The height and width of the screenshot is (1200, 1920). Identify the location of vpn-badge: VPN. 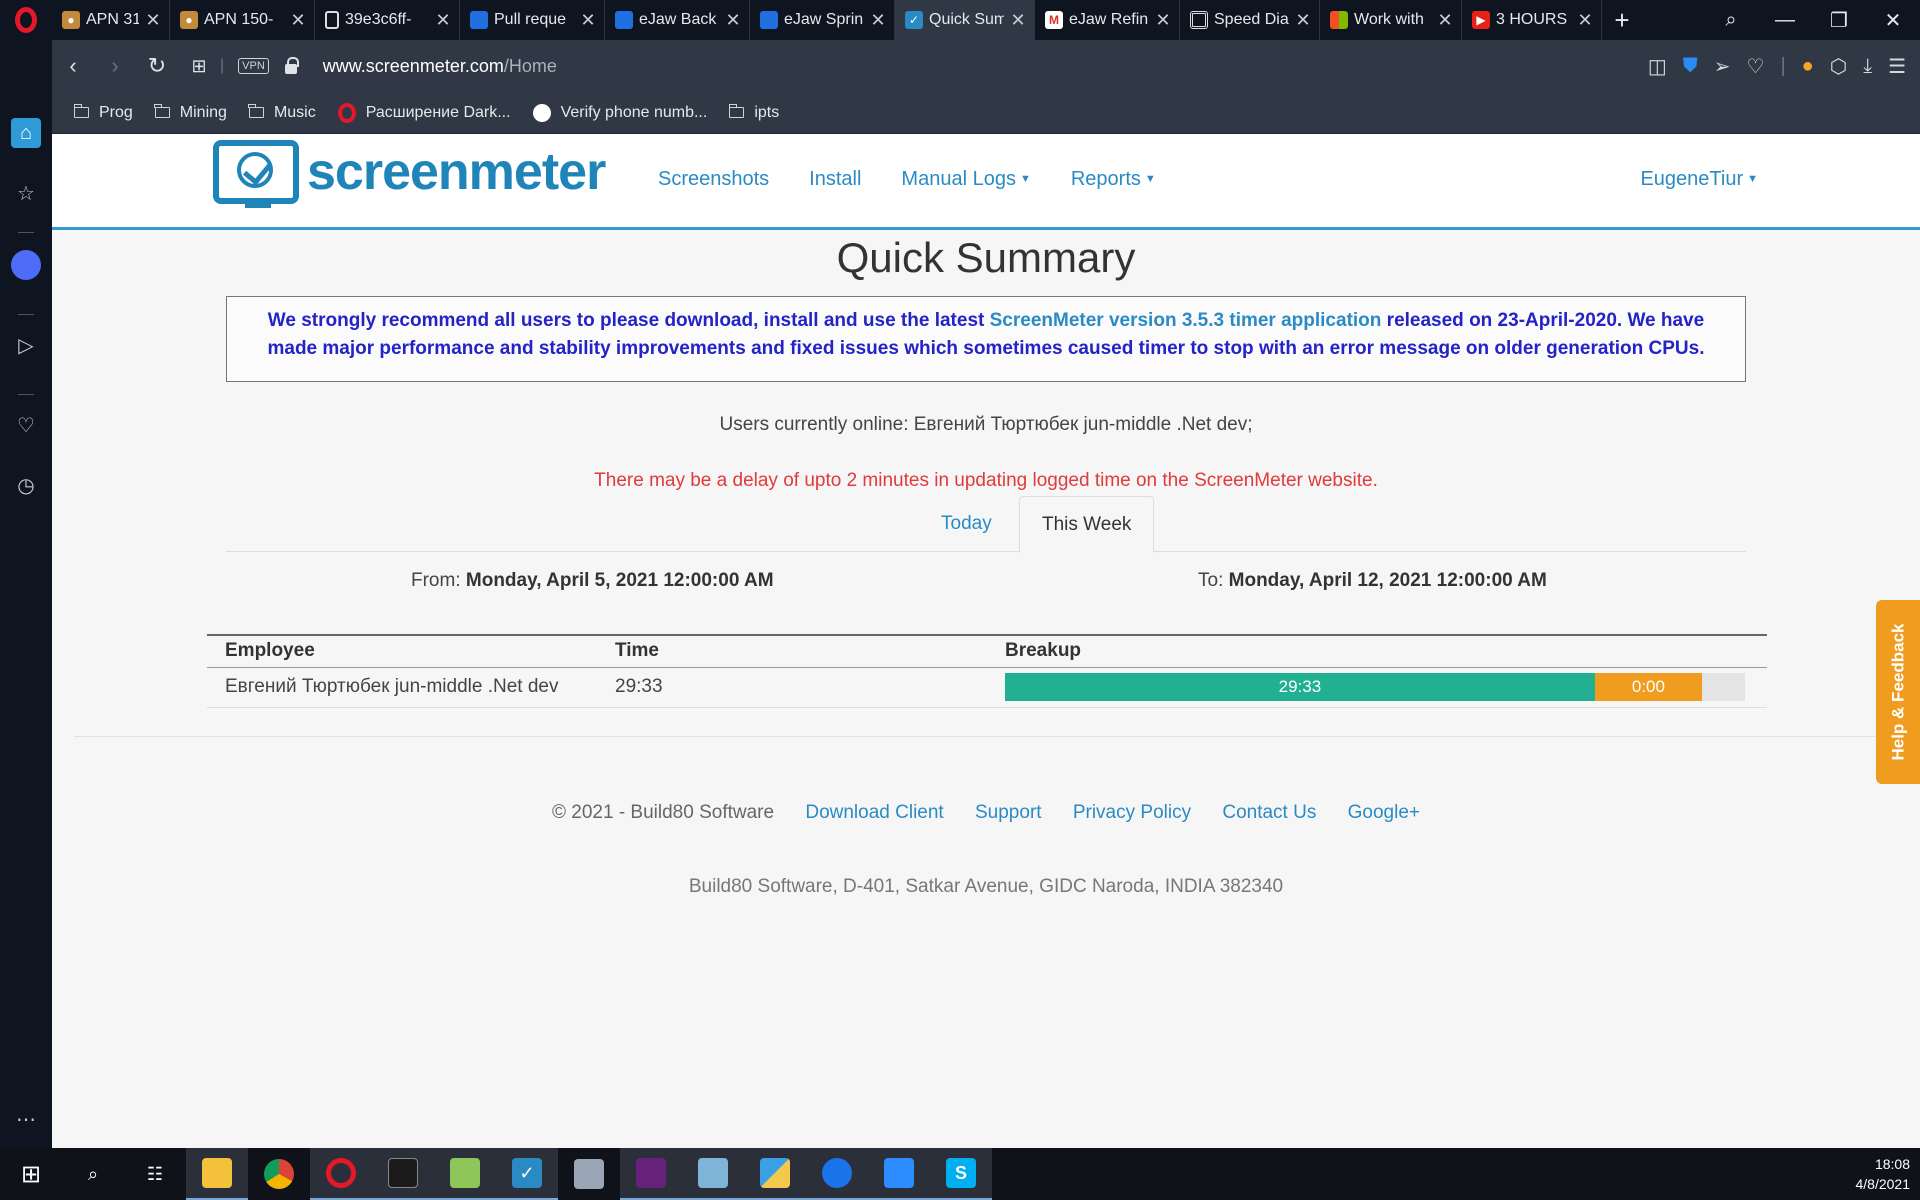
(253, 66).